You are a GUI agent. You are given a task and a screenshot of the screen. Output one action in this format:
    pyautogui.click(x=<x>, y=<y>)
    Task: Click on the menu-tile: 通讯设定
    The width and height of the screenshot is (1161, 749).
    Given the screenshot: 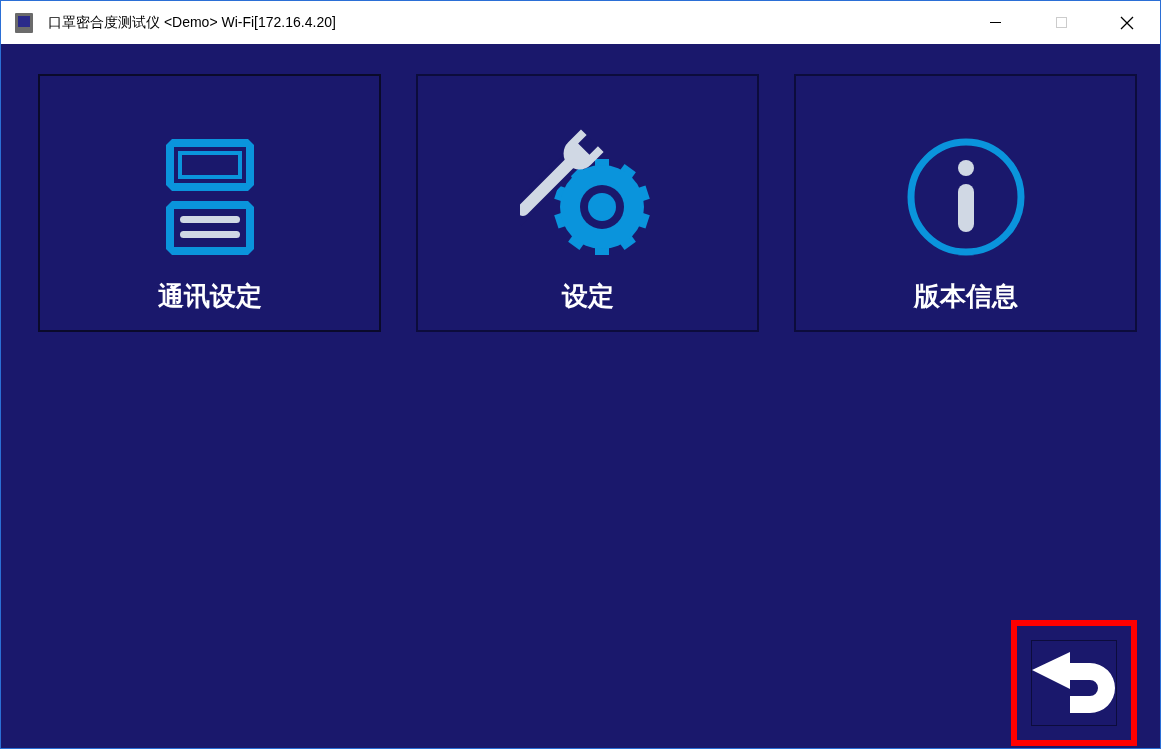 What is the action you would take?
    pyautogui.click(x=209, y=203)
    